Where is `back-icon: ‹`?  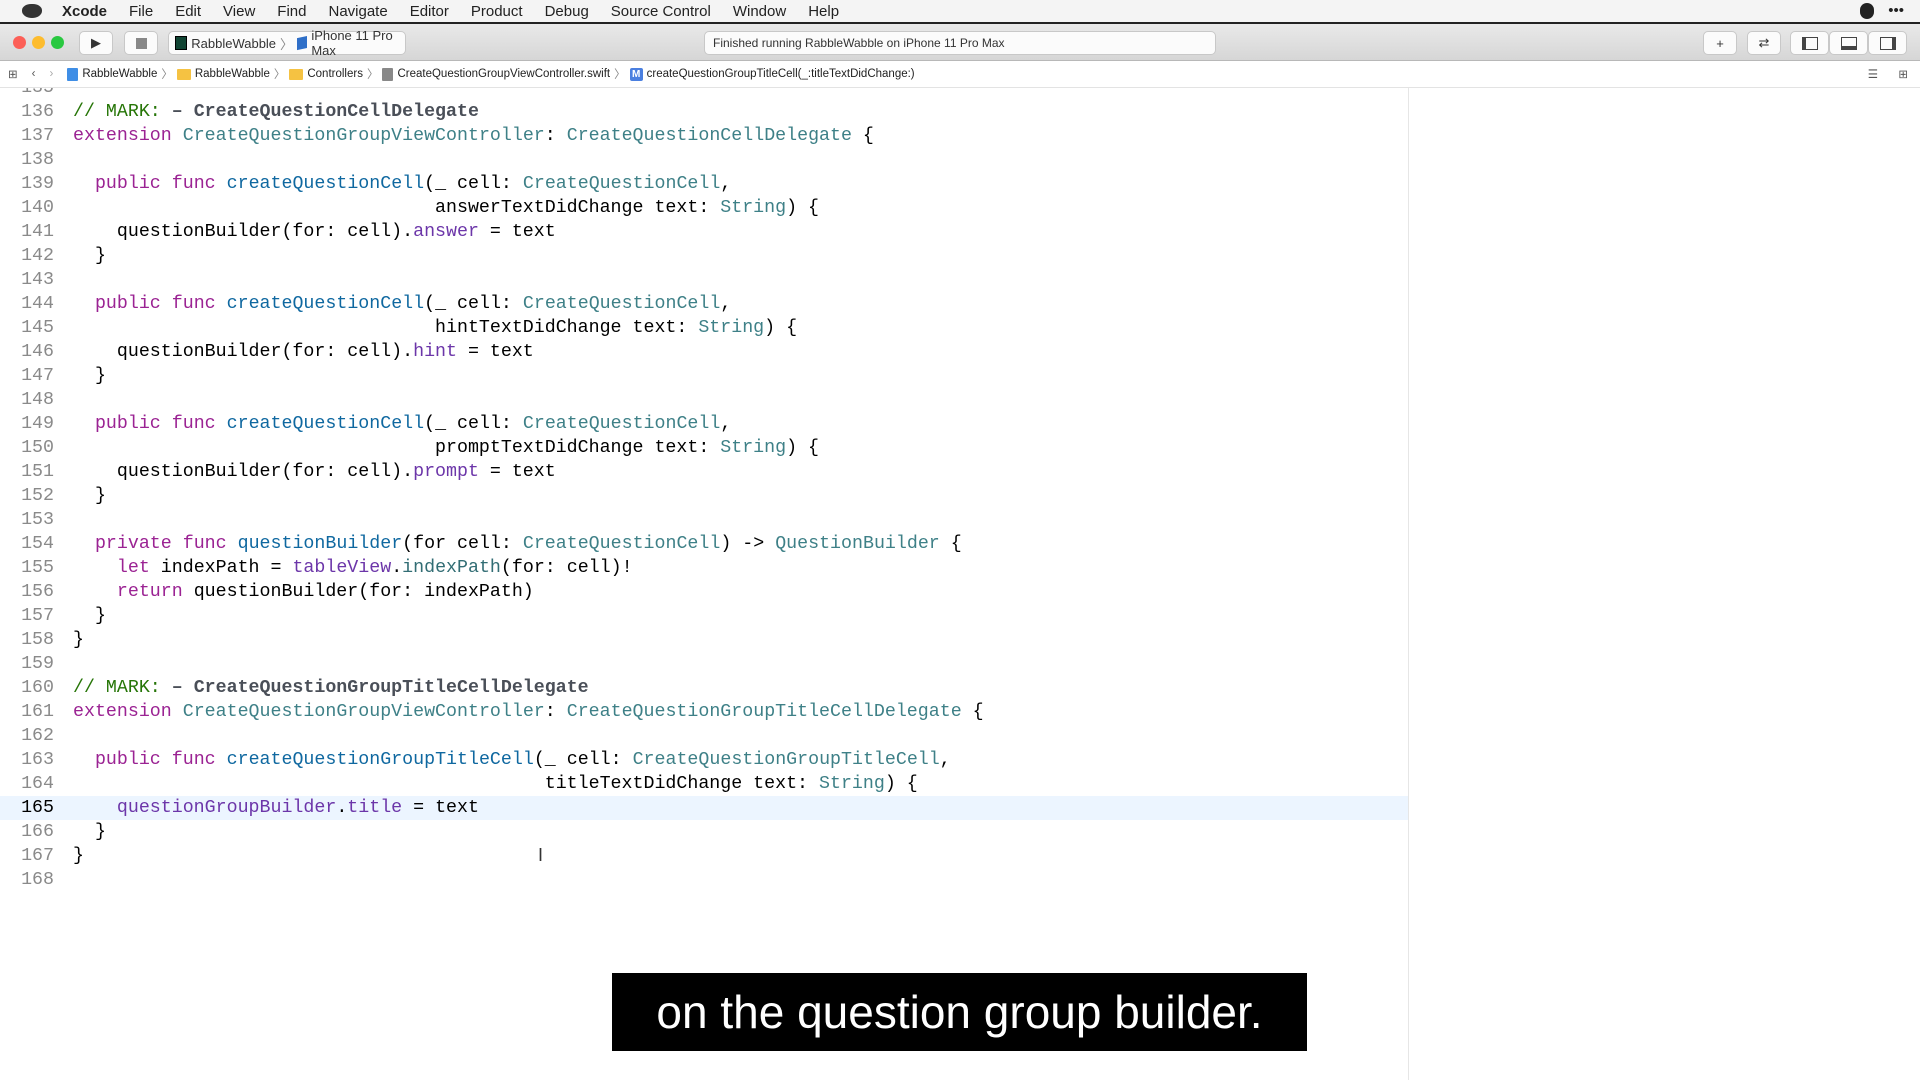
back-icon: ‹ is located at coordinates (34, 74).